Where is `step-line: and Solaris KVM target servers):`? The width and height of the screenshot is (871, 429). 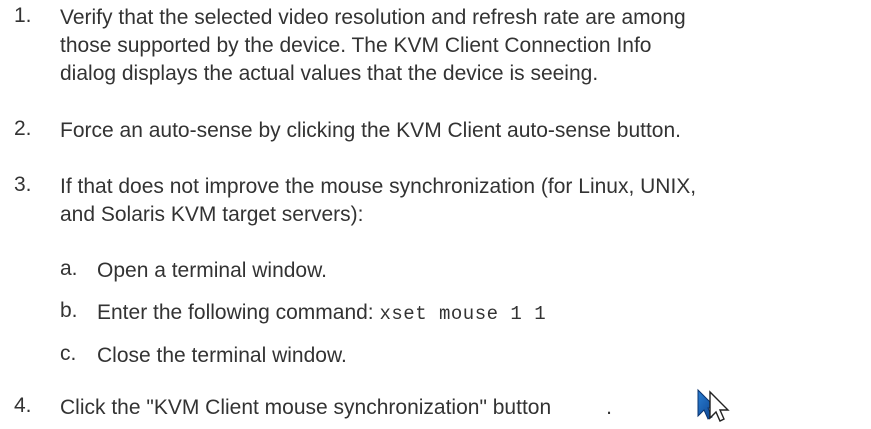
step-line: and Solaris KVM target servers): is located at coordinates (212, 214).